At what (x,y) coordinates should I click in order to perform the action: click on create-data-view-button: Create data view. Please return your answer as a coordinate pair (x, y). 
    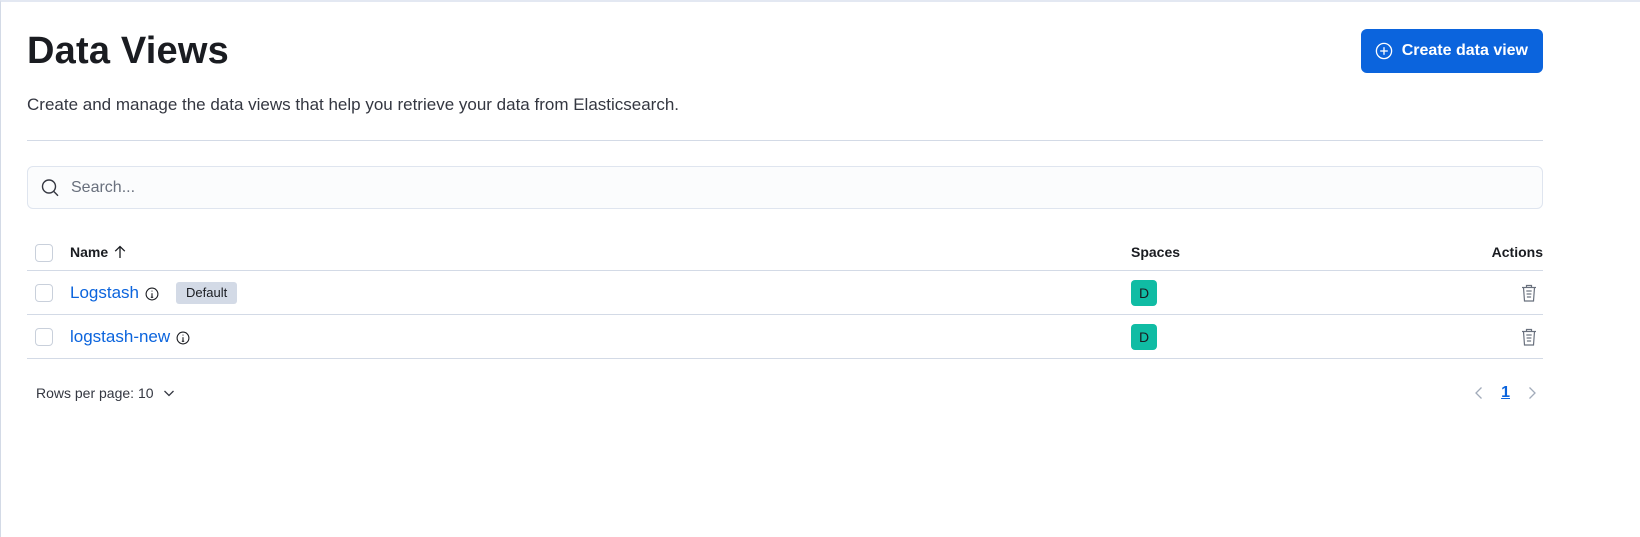
    Looking at the image, I should click on (1451, 51).